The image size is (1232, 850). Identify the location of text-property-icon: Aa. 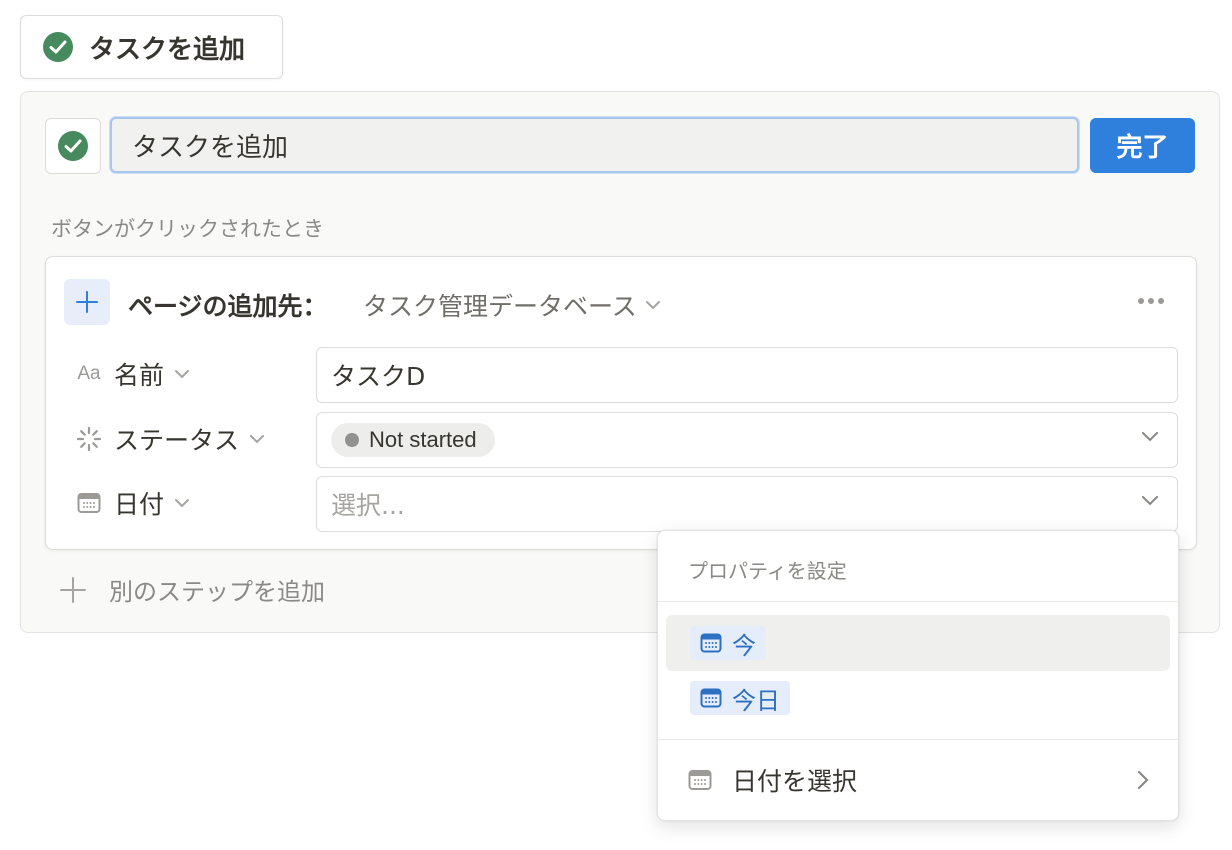
(89, 373).